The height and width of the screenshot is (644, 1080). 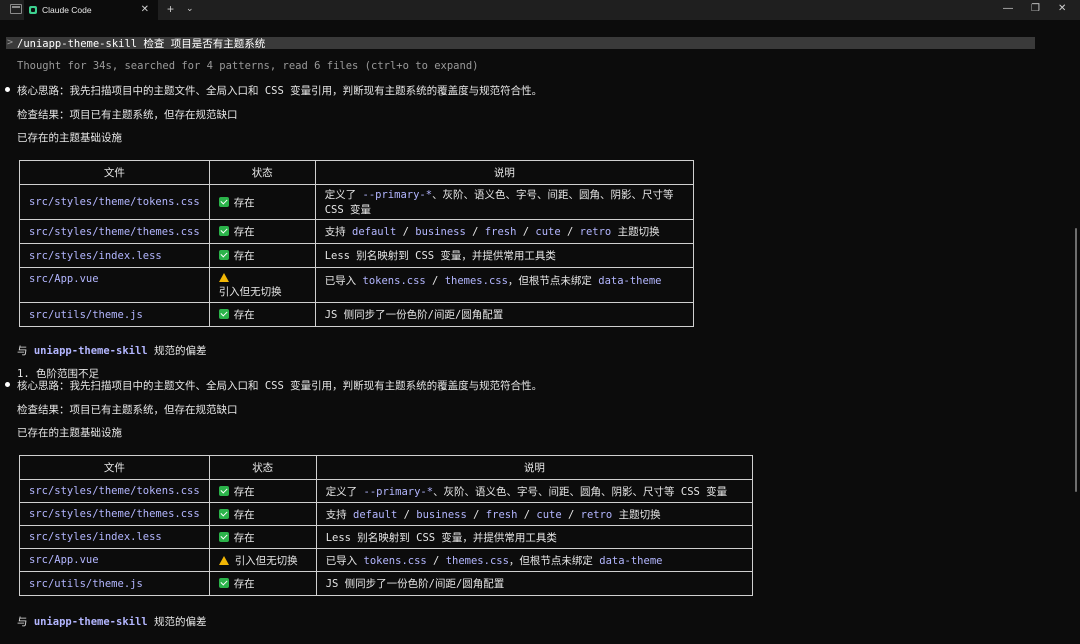 I want to click on minimize-icon: —, so click(x=1008, y=8).